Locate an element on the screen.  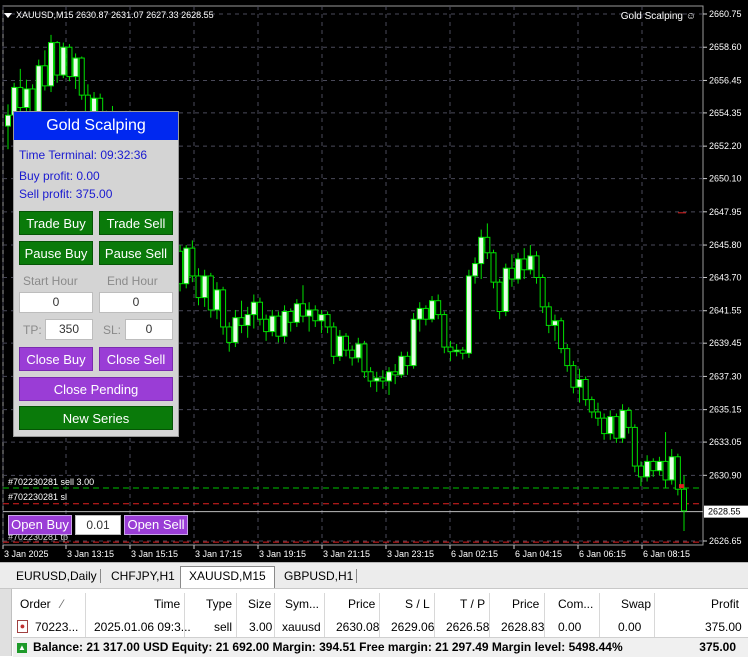
time-axis-label: 6 Jan 06:15 is located at coordinates (602, 554).